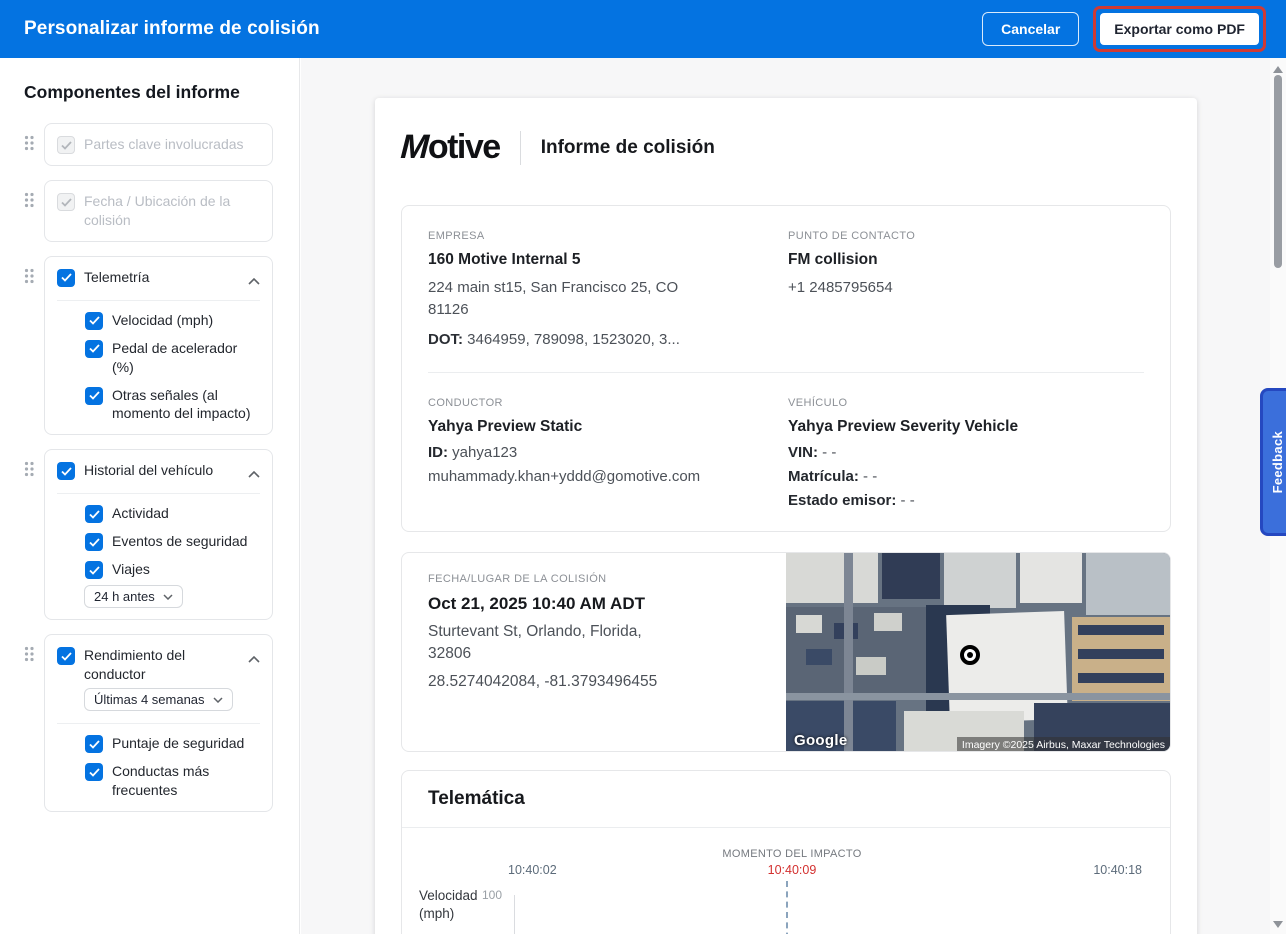 The width and height of the screenshot is (1286, 934). I want to click on google-logo: Google, so click(821, 741).